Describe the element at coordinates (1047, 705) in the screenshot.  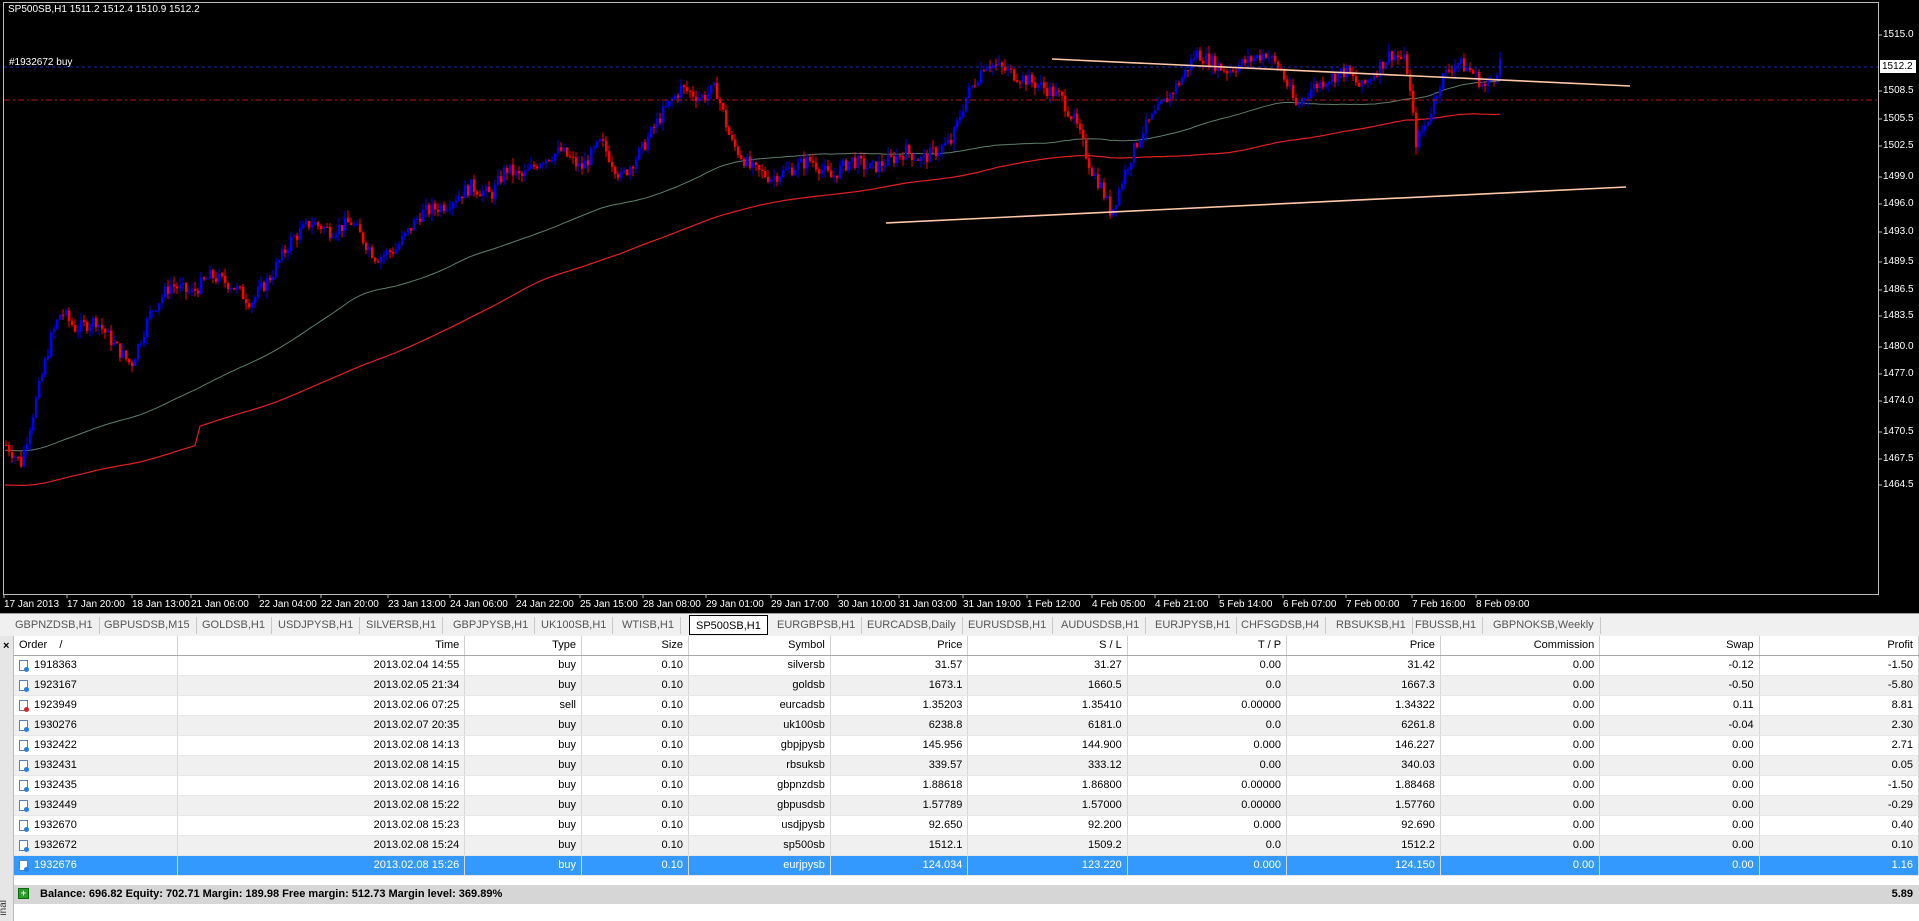
I see `cell-sl: 1.35410` at that location.